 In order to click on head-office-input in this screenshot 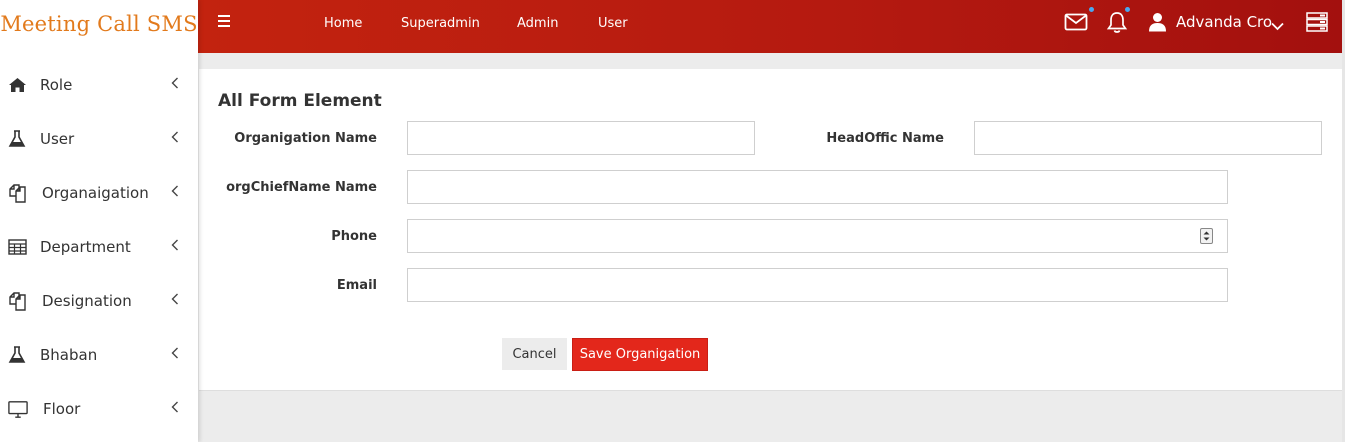, I will do `click(1148, 138)`.